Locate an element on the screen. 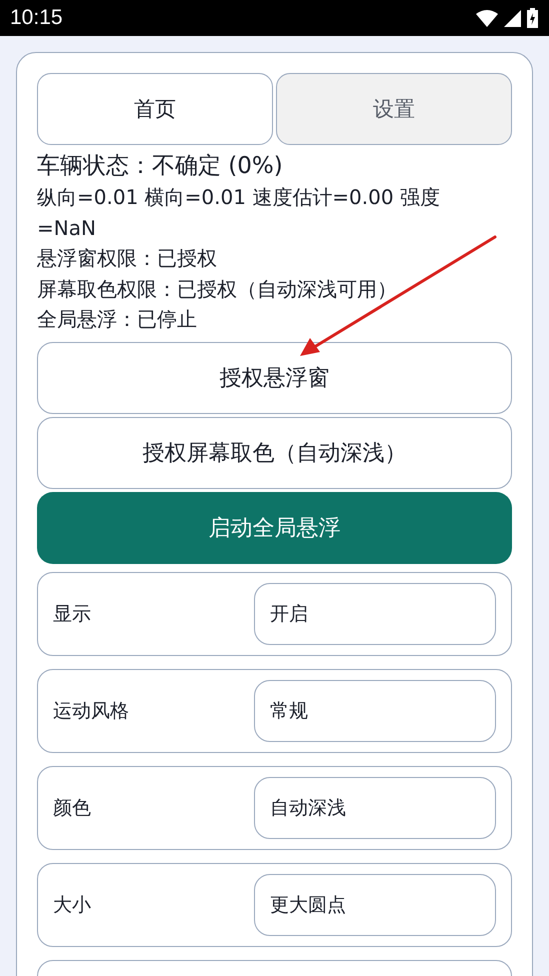 This screenshot has width=549, height=976. setting-label: 运动风格 is located at coordinates (91, 711).